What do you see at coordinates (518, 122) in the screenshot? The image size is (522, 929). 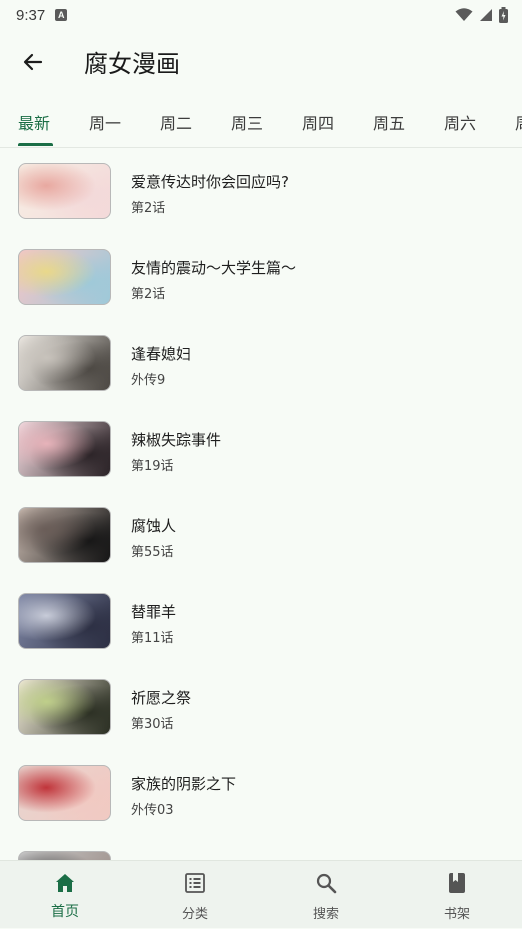 I see `tab-sunday: 周日` at bounding box center [518, 122].